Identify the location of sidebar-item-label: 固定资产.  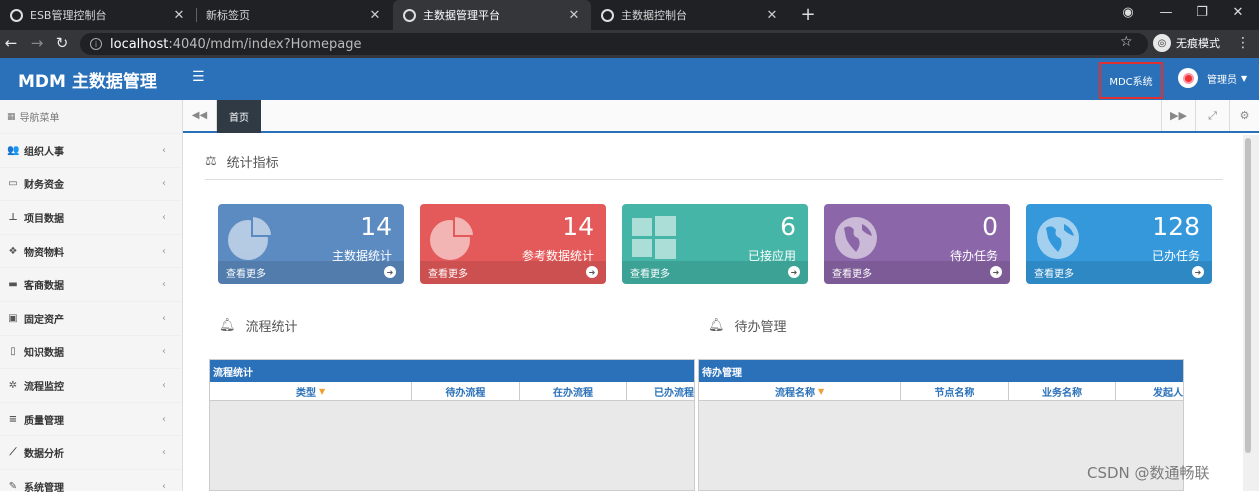
(44, 320).